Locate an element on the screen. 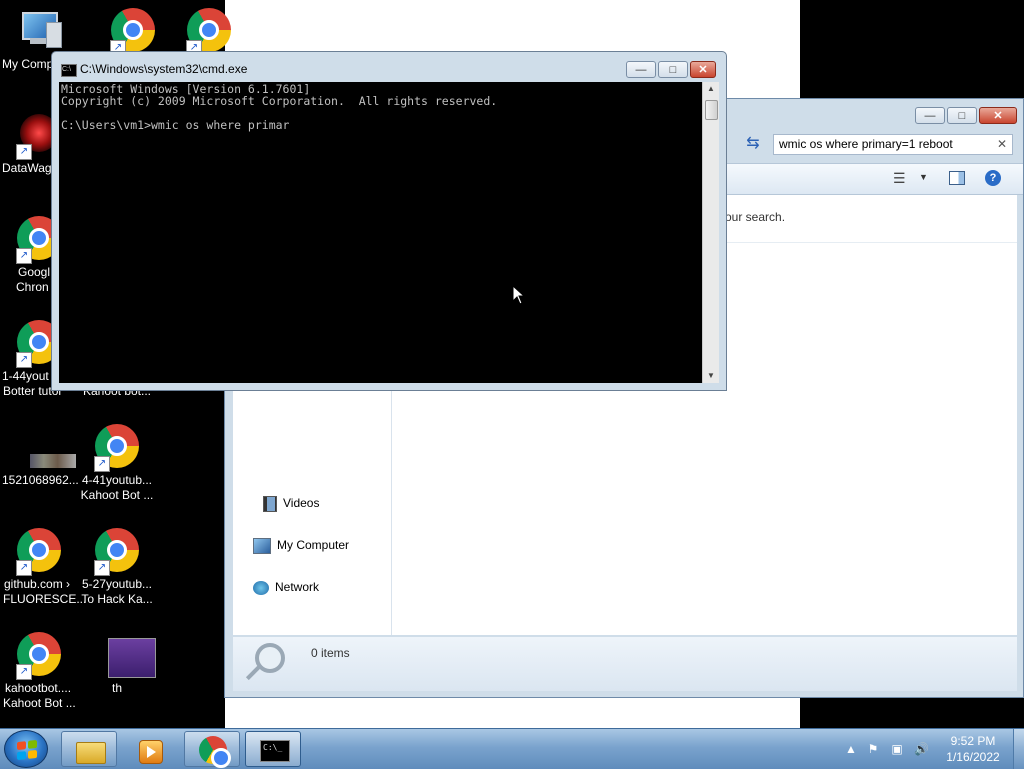 This screenshot has height=769, width=1024. network-icon is located at coordinates (261, 587).